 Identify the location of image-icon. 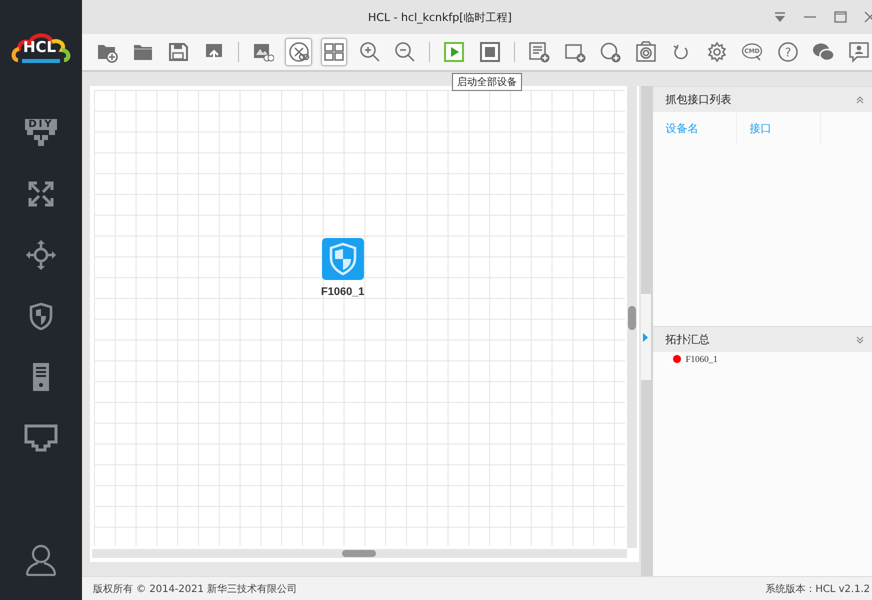
(263, 52).